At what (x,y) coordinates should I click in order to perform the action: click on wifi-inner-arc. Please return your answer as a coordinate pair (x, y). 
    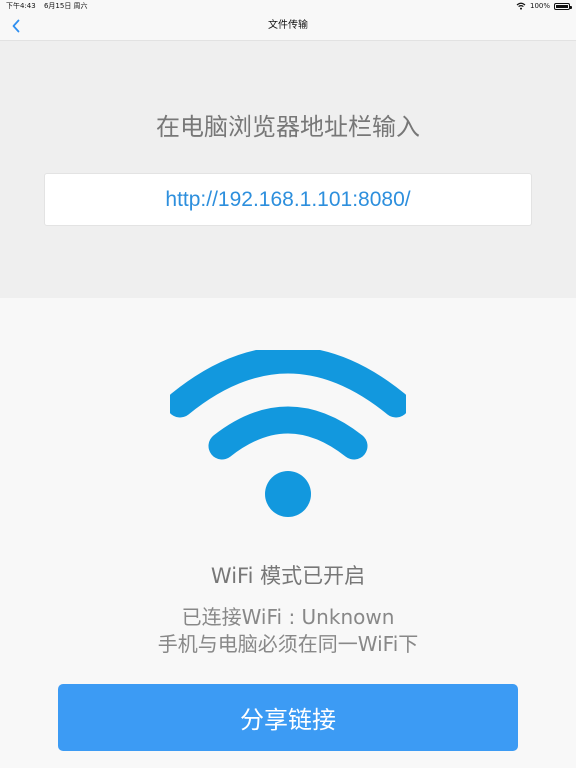
    Looking at the image, I should click on (288, 433).